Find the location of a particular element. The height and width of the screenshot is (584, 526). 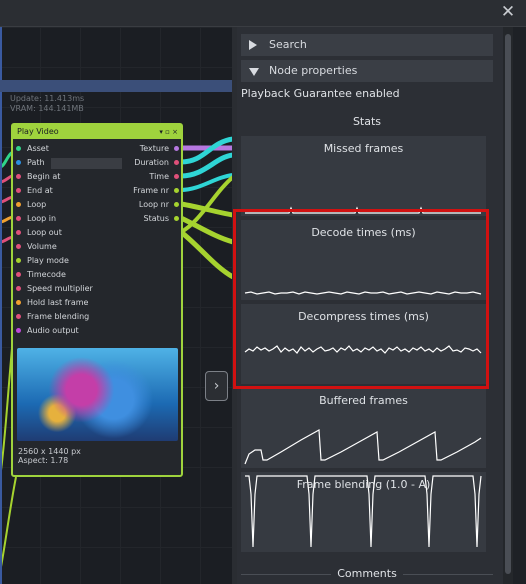

port-label: Texture is located at coordinates (154, 148).